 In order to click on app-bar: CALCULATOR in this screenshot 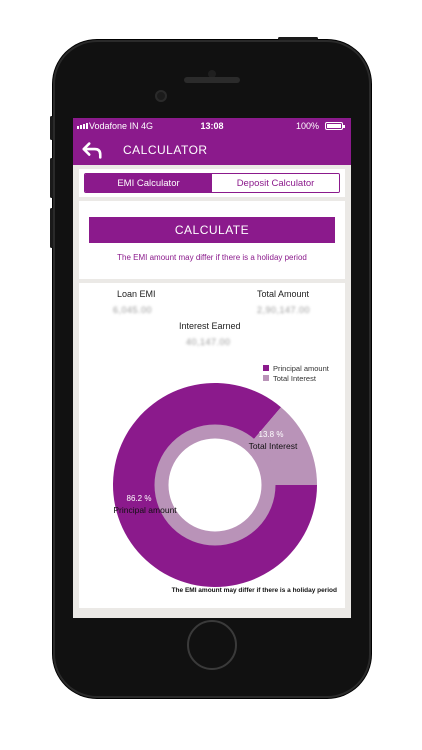, I will do `click(212, 150)`.